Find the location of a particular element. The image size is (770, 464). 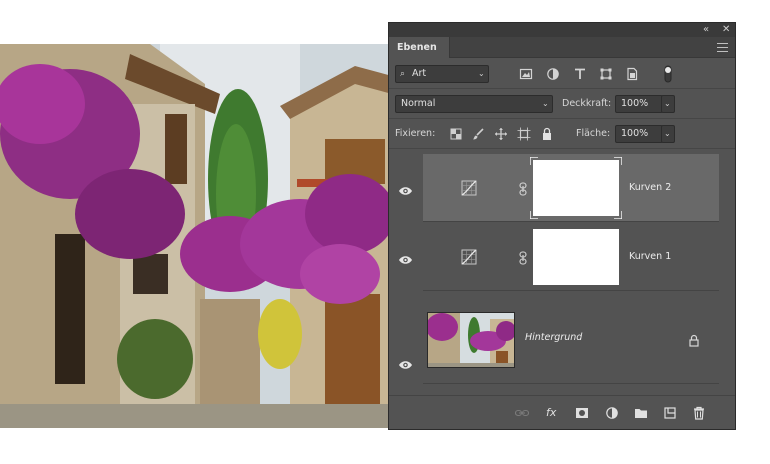

panel-titlebar: « ✕ is located at coordinates (562, 30).